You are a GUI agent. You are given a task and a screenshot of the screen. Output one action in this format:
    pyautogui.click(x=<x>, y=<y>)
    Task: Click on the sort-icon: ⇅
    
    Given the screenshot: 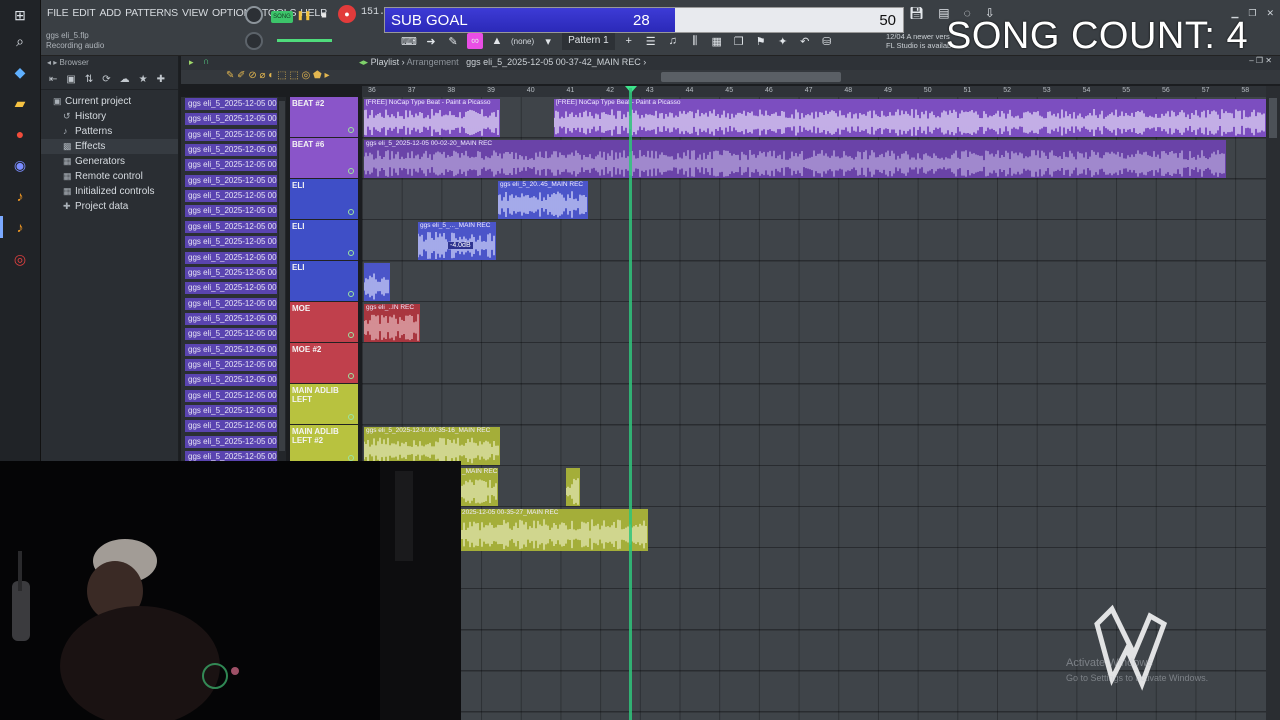 What is the action you would take?
    pyautogui.click(x=89, y=79)
    